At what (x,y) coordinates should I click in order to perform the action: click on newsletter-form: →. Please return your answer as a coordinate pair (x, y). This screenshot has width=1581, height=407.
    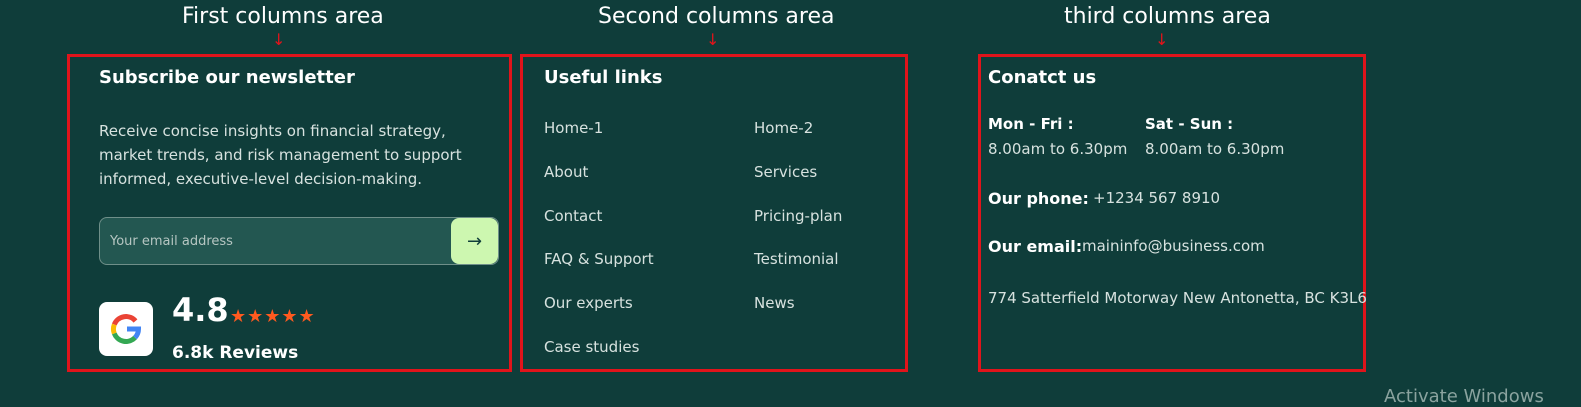
    Looking at the image, I should click on (299, 241).